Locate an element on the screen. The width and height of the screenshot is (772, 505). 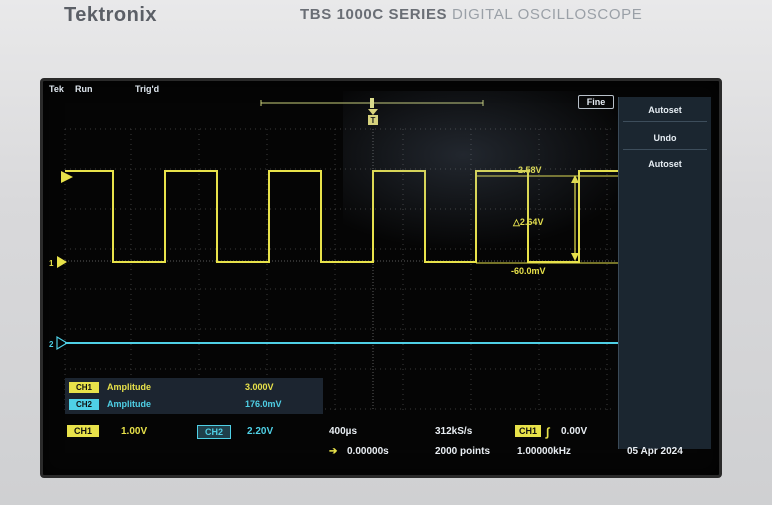
trigger-source-tag: CH1 is located at coordinates (528, 431).